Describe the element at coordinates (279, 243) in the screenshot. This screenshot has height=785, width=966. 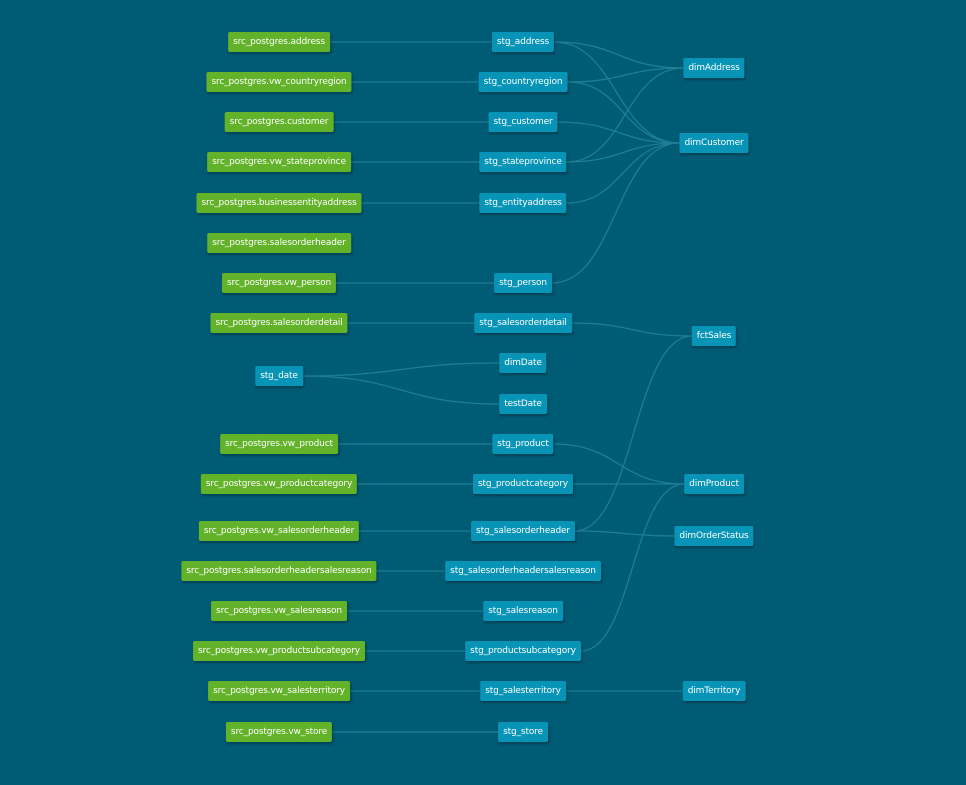
I see `node-src-salesorderheader: src_postgres.salesorderheader` at that location.